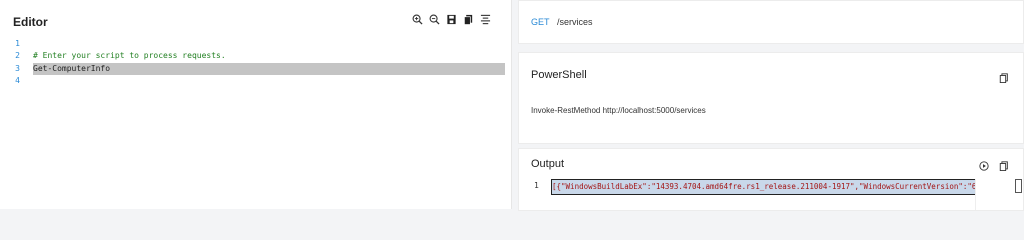  I want to click on line-number: 2, so click(17, 56).